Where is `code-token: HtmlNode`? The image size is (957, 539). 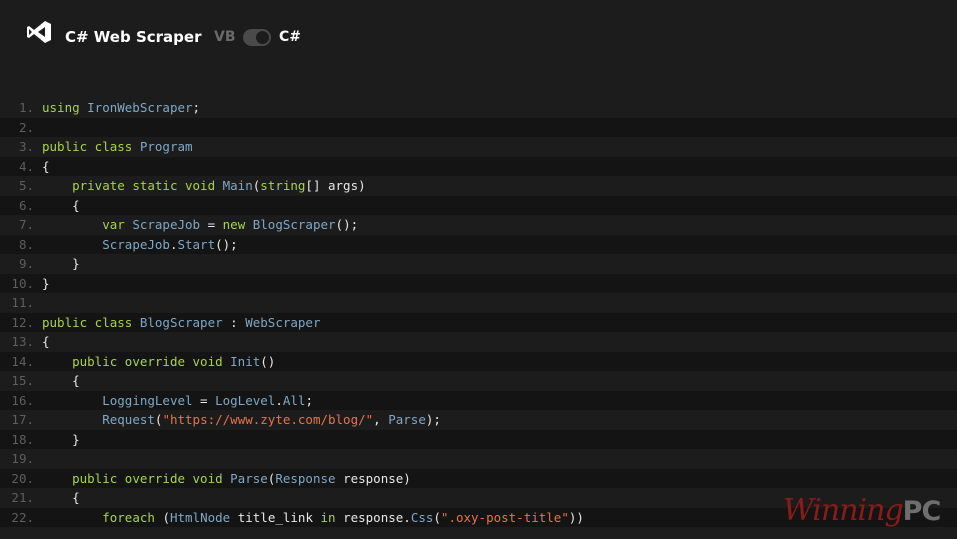 code-token: HtmlNode is located at coordinates (200, 517).